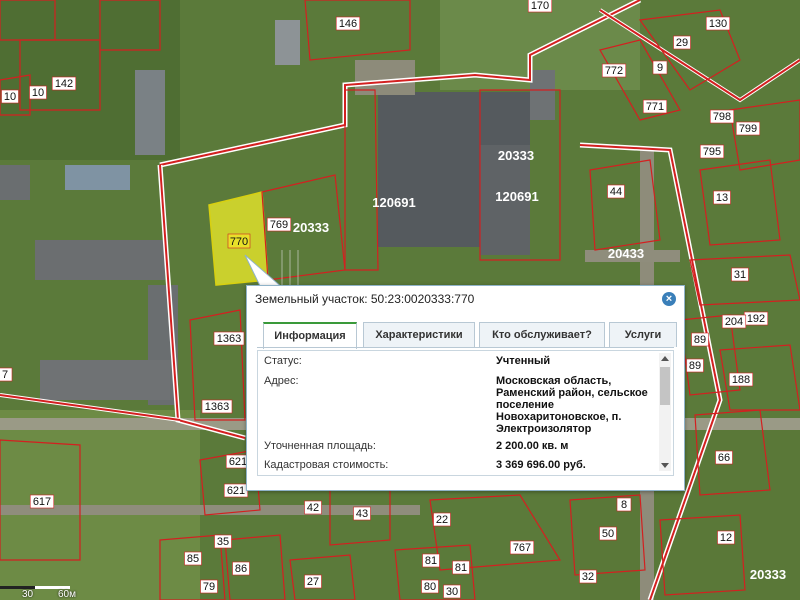  What do you see at coordinates (64, 83) in the screenshot?
I see `parcel-label: 142` at bounding box center [64, 83].